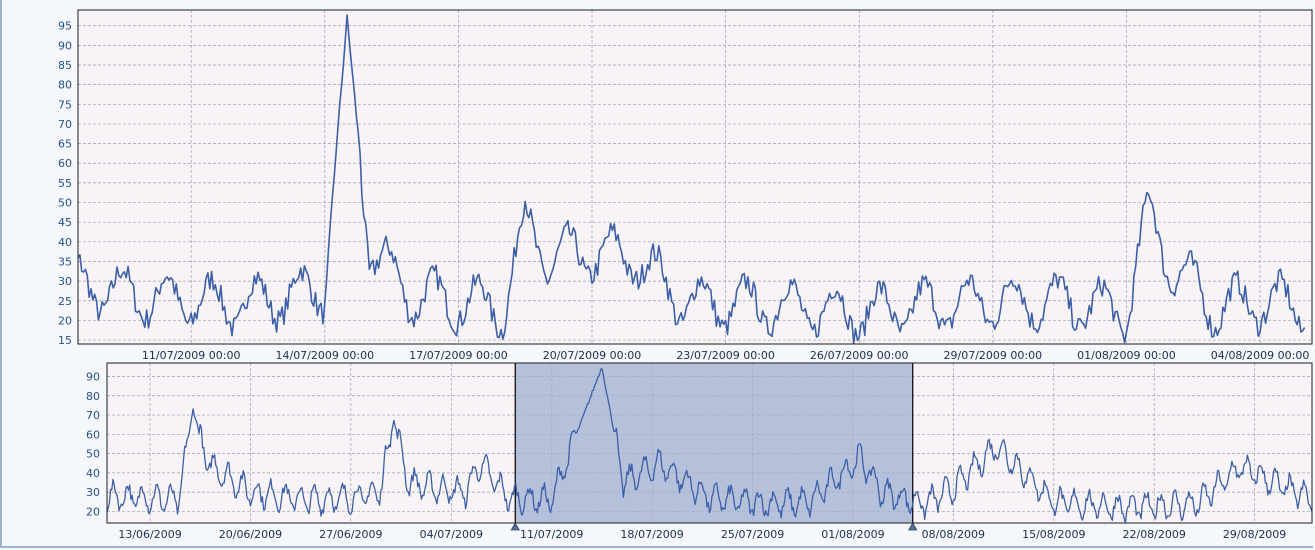  I want to click on main-chart-y-tick-label: 15, so click(65, 340).